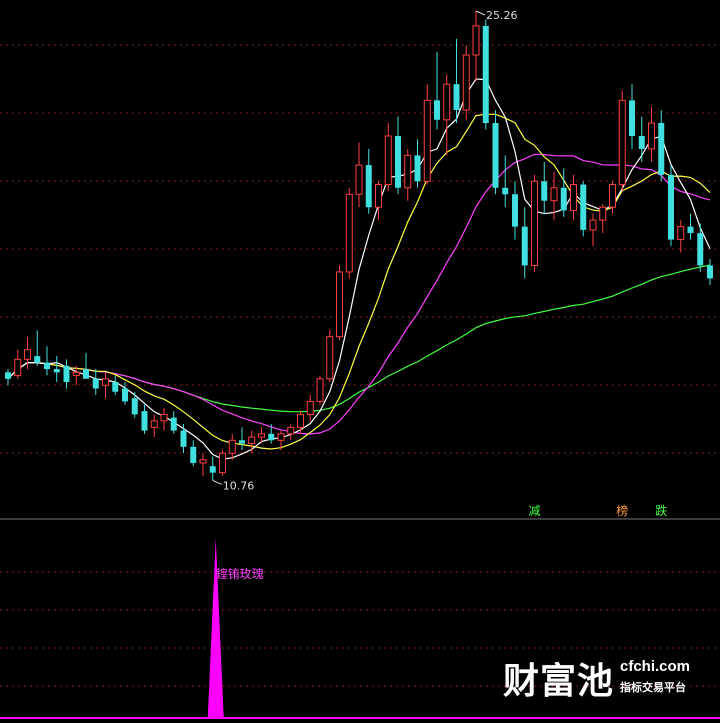 The image size is (720, 723). Describe the element at coordinates (240, 573) in the screenshot. I see `signal-spike-label: 鍠铕玫瑰` at that location.